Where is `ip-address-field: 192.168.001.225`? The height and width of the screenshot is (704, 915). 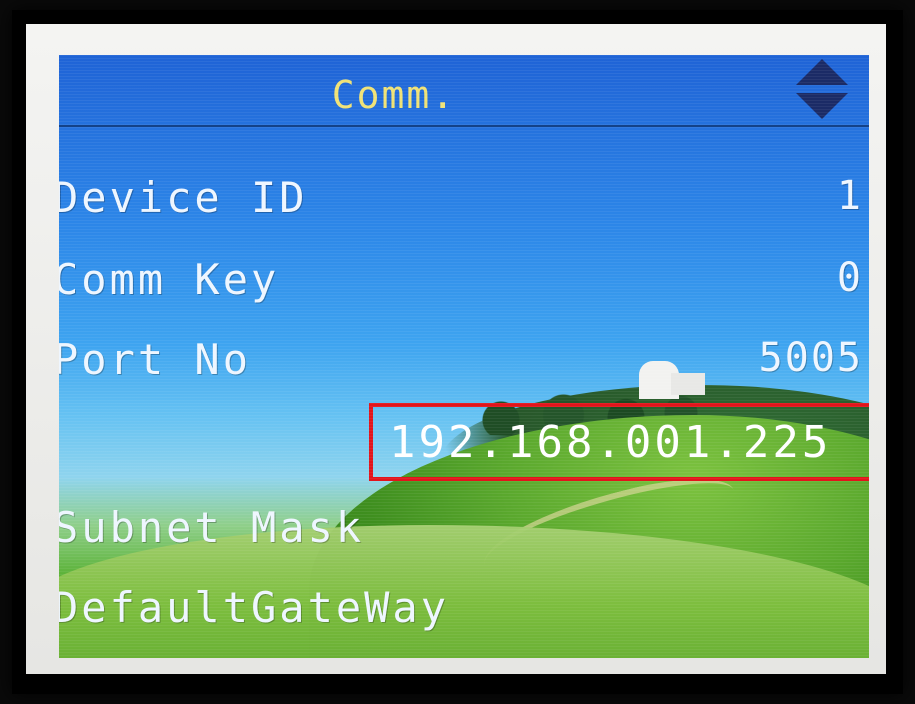
ip-address-field: 192.168.001.225 is located at coordinates (619, 442).